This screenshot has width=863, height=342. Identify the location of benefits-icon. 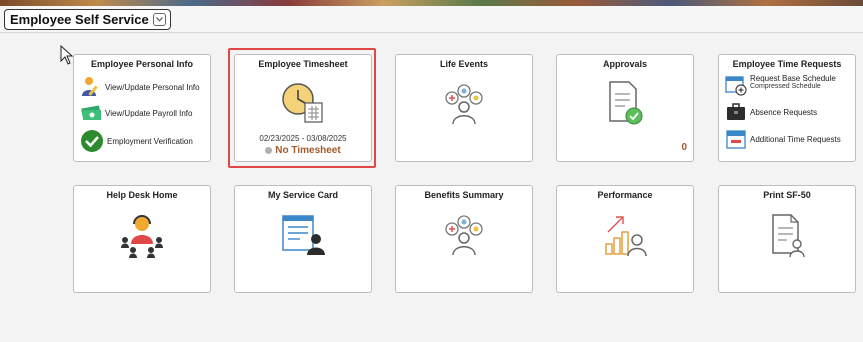
(464, 235).